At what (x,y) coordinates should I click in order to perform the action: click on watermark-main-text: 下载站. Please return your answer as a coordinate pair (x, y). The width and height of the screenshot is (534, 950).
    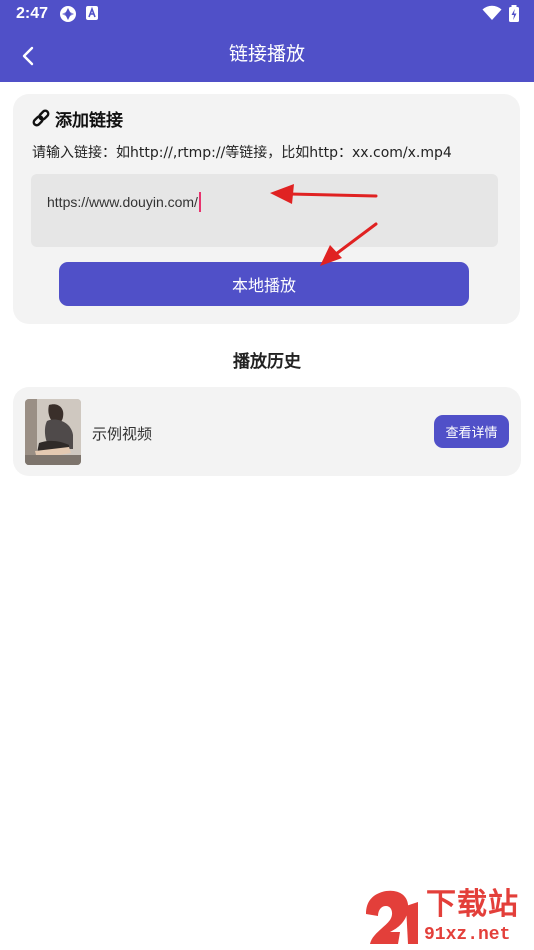
    Looking at the image, I should click on (472, 904).